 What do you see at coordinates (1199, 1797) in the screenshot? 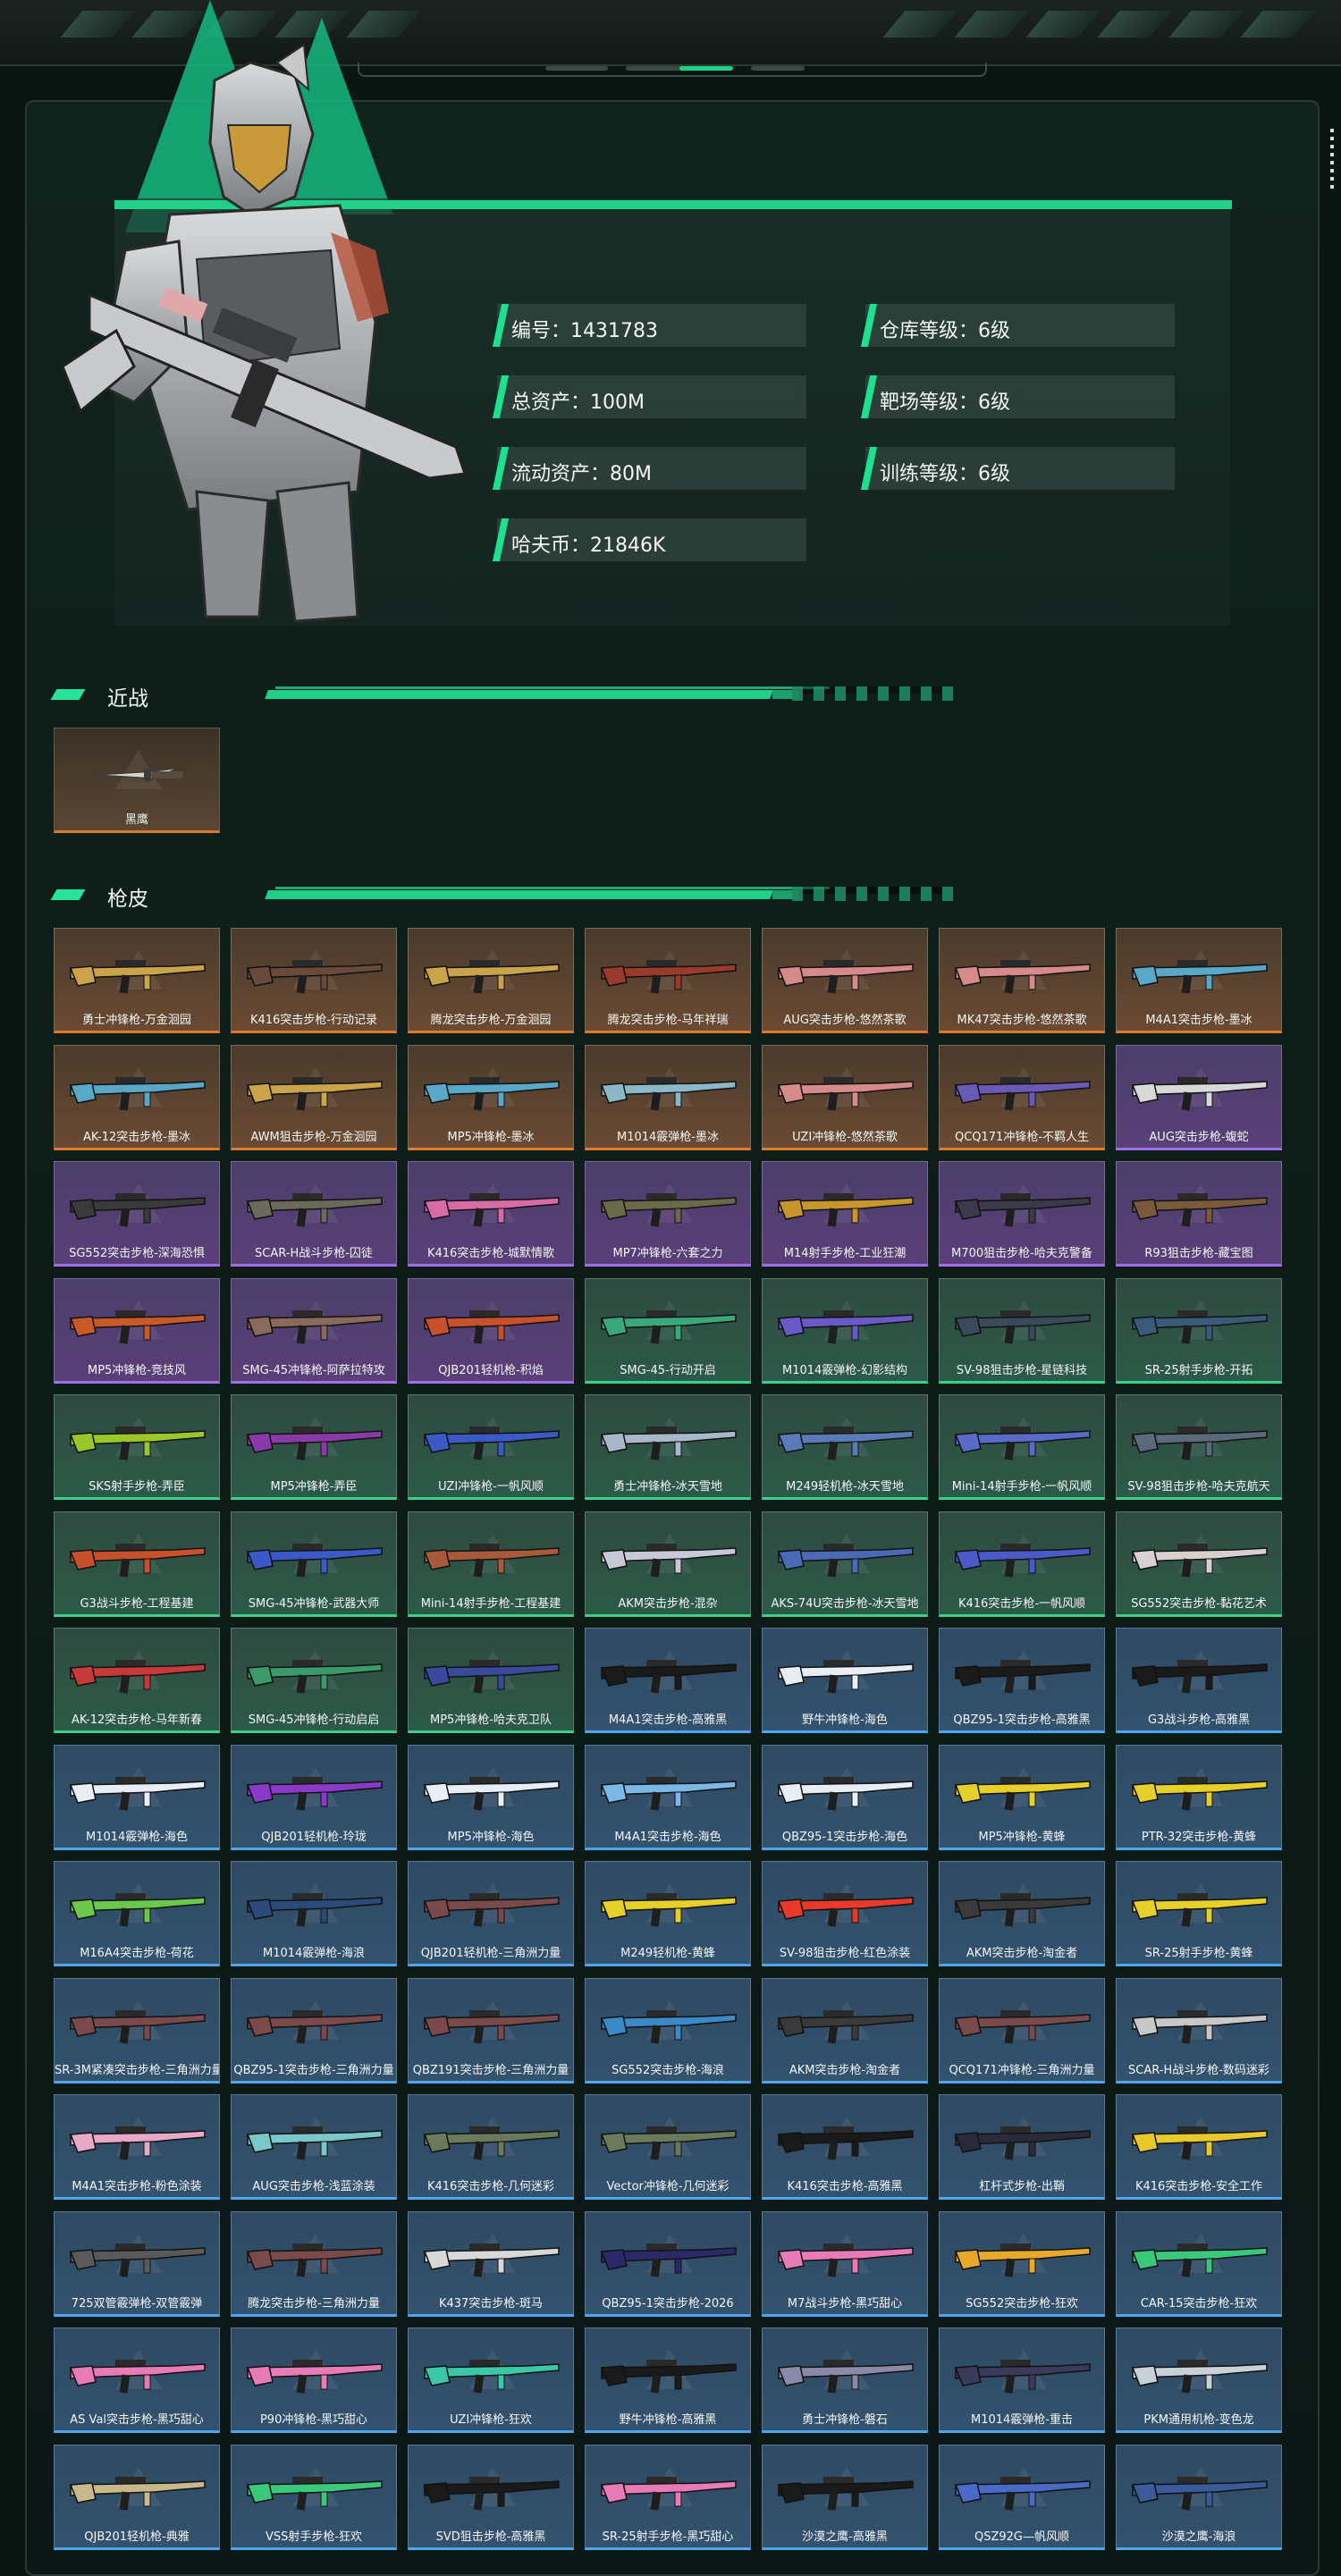
I see `skin-card: PTR-32突击步枪-黄蜂` at bounding box center [1199, 1797].